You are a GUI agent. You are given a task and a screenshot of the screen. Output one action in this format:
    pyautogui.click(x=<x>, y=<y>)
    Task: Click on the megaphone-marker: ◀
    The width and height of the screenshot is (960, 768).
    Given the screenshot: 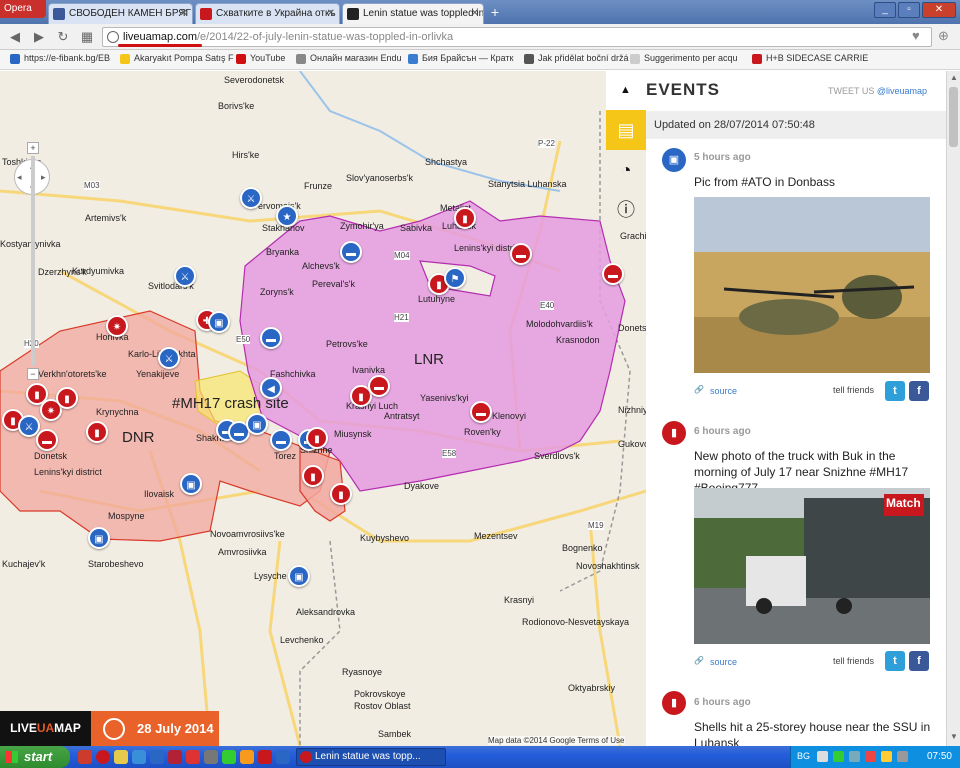 What is the action you would take?
    pyautogui.click(x=271, y=388)
    